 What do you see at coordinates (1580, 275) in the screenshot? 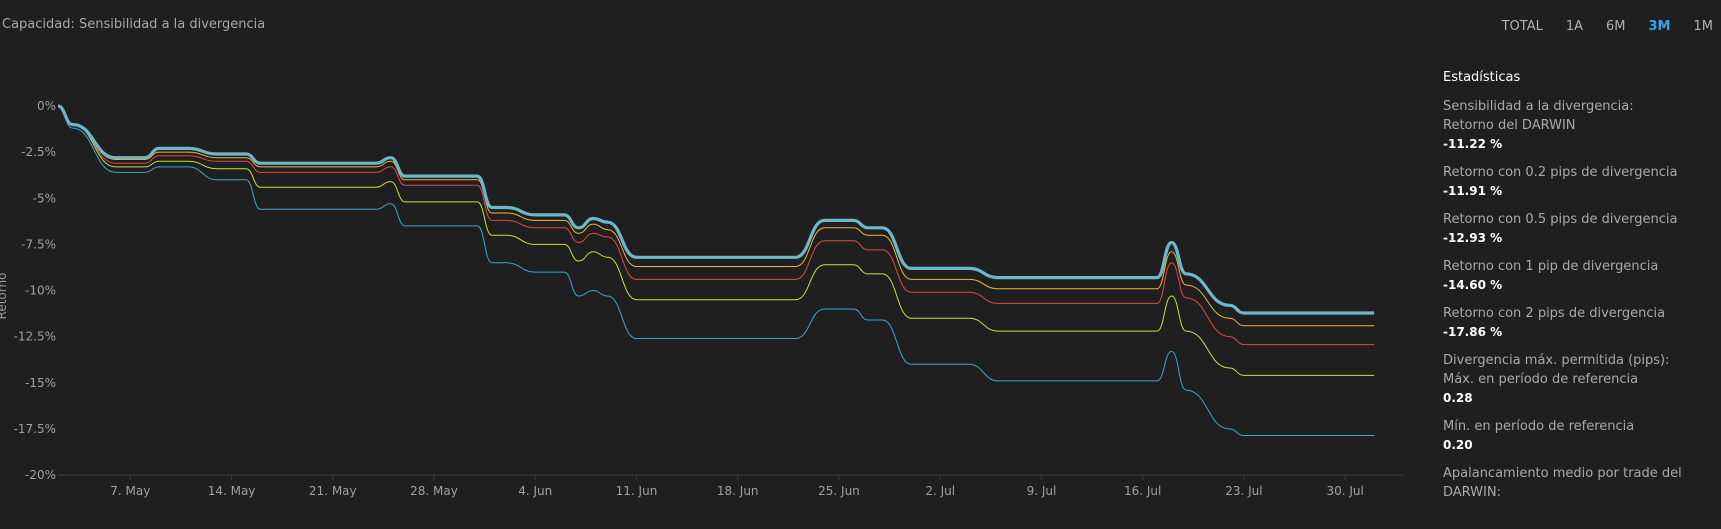
I see `stat-block: Retorno con 1 pip de divergencia -14.60 %` at bounding box center [1580, 275].